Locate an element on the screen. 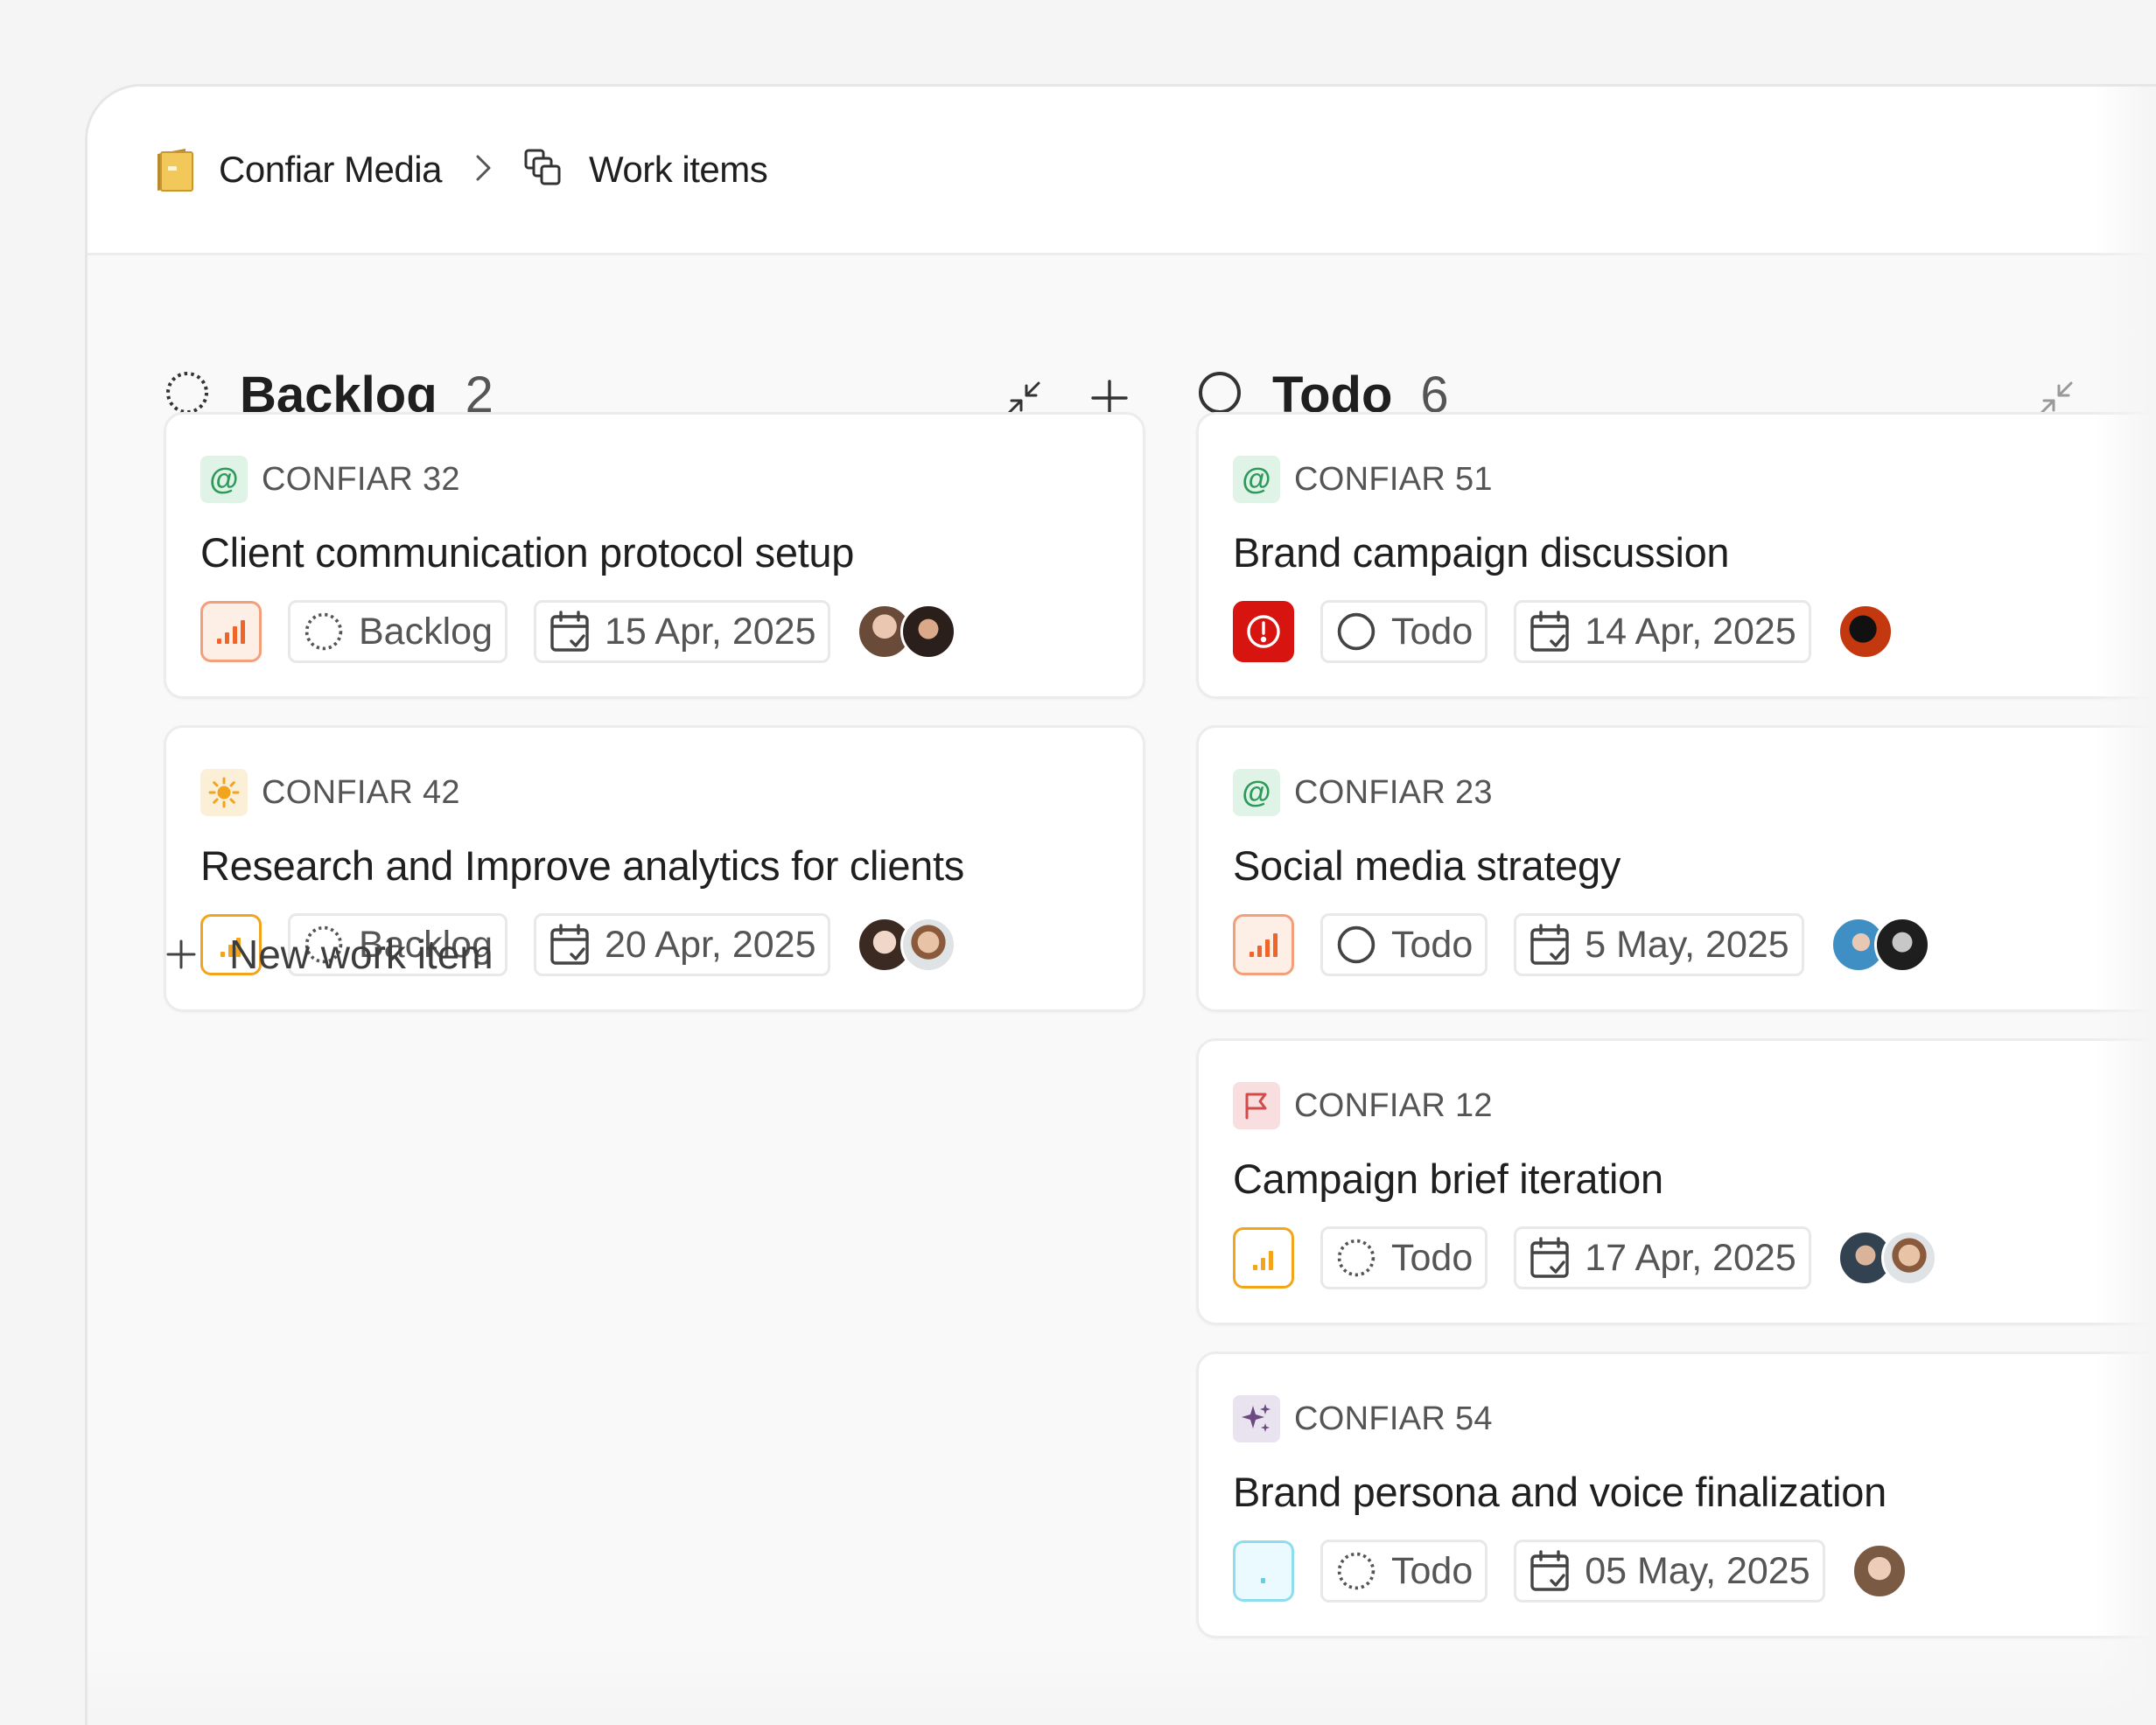  card-title: Social media strategy is located at coordinates (1427, 865).